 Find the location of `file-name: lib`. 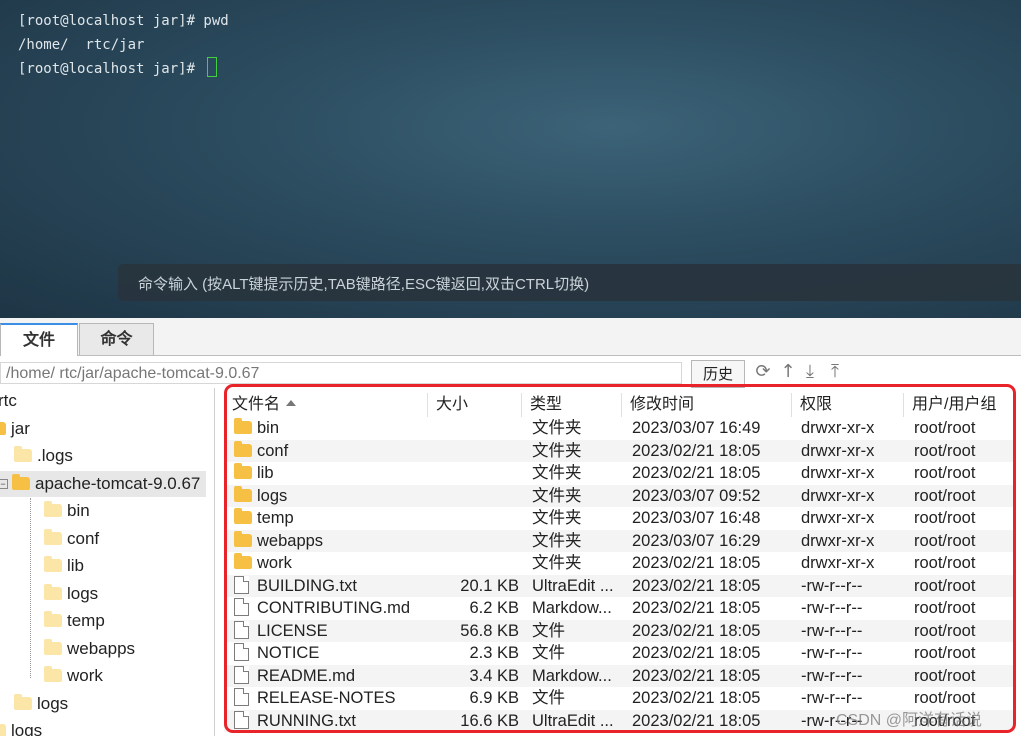

file-name: lib is located at coordinates (265, 473).